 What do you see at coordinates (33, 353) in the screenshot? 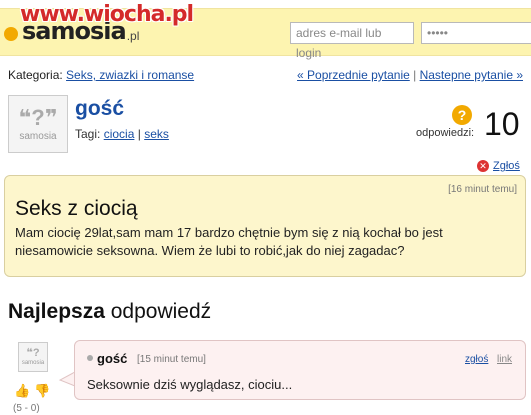
I see `speech-bubbles-icon: ❝?` at bounding box center [33, 353].